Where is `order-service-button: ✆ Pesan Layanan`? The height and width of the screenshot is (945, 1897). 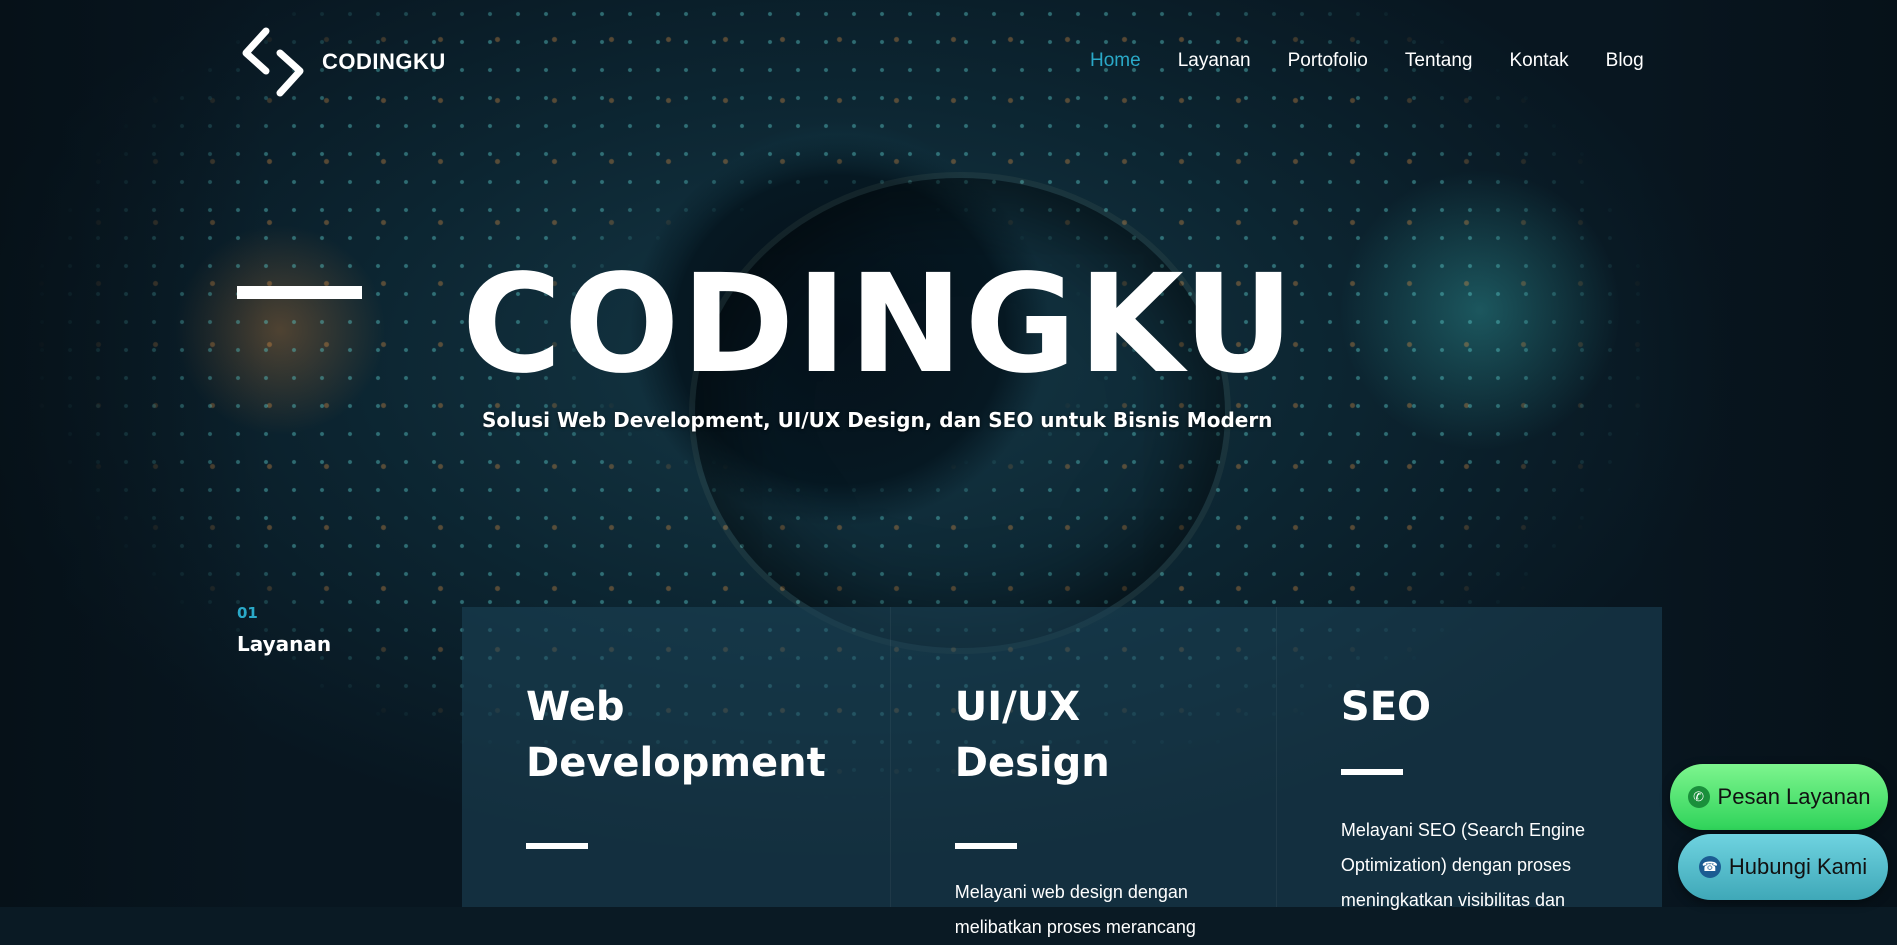
order-service-button: ✆ Pesan Layanan is located at coordinates (1779, 797).